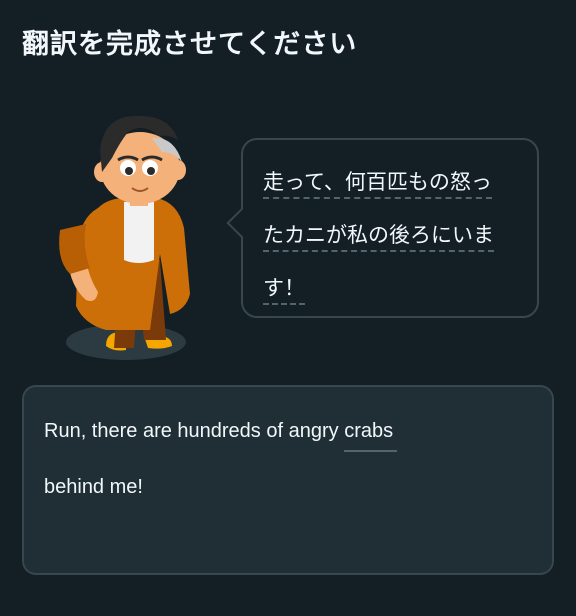 The image size is (576, 616). What do you see at coordinates (194, 431) in the screenshot?
I see `answer-prefix-text: Run, there are hundreds of angry` at bounding box center [194, 431].